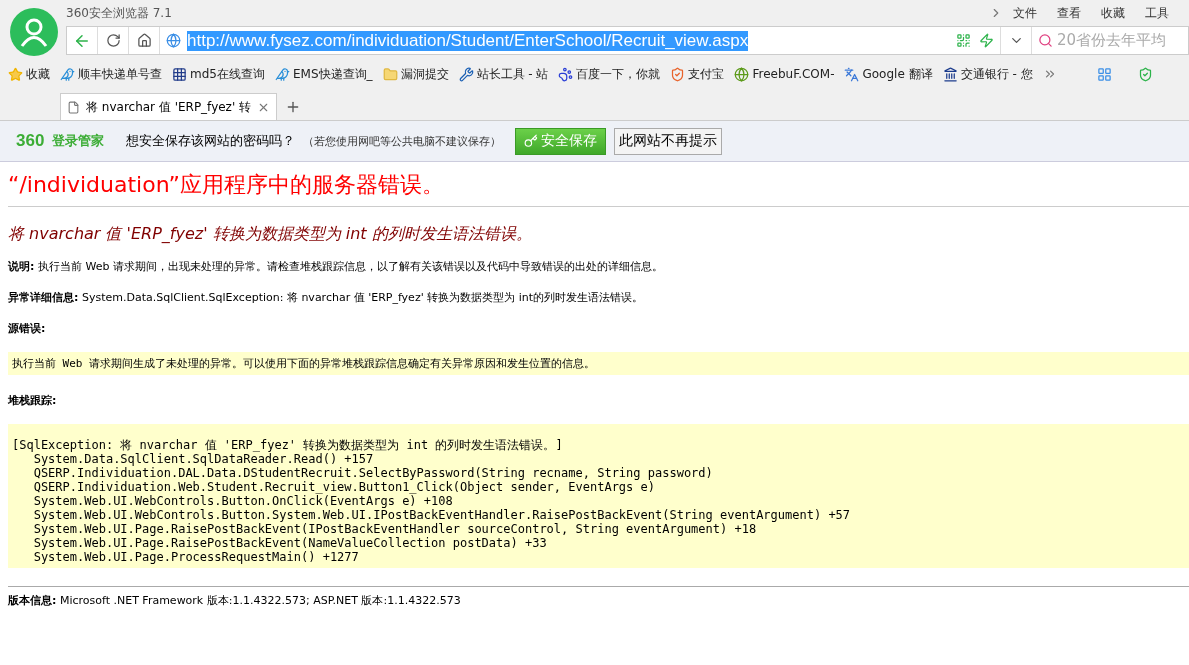 This screenshot has width=1189, height=665. What do you see at coordinates (1157, 13) in the screenshot?
I see `menu-item: 工具` at bounding box center [1157, 13].